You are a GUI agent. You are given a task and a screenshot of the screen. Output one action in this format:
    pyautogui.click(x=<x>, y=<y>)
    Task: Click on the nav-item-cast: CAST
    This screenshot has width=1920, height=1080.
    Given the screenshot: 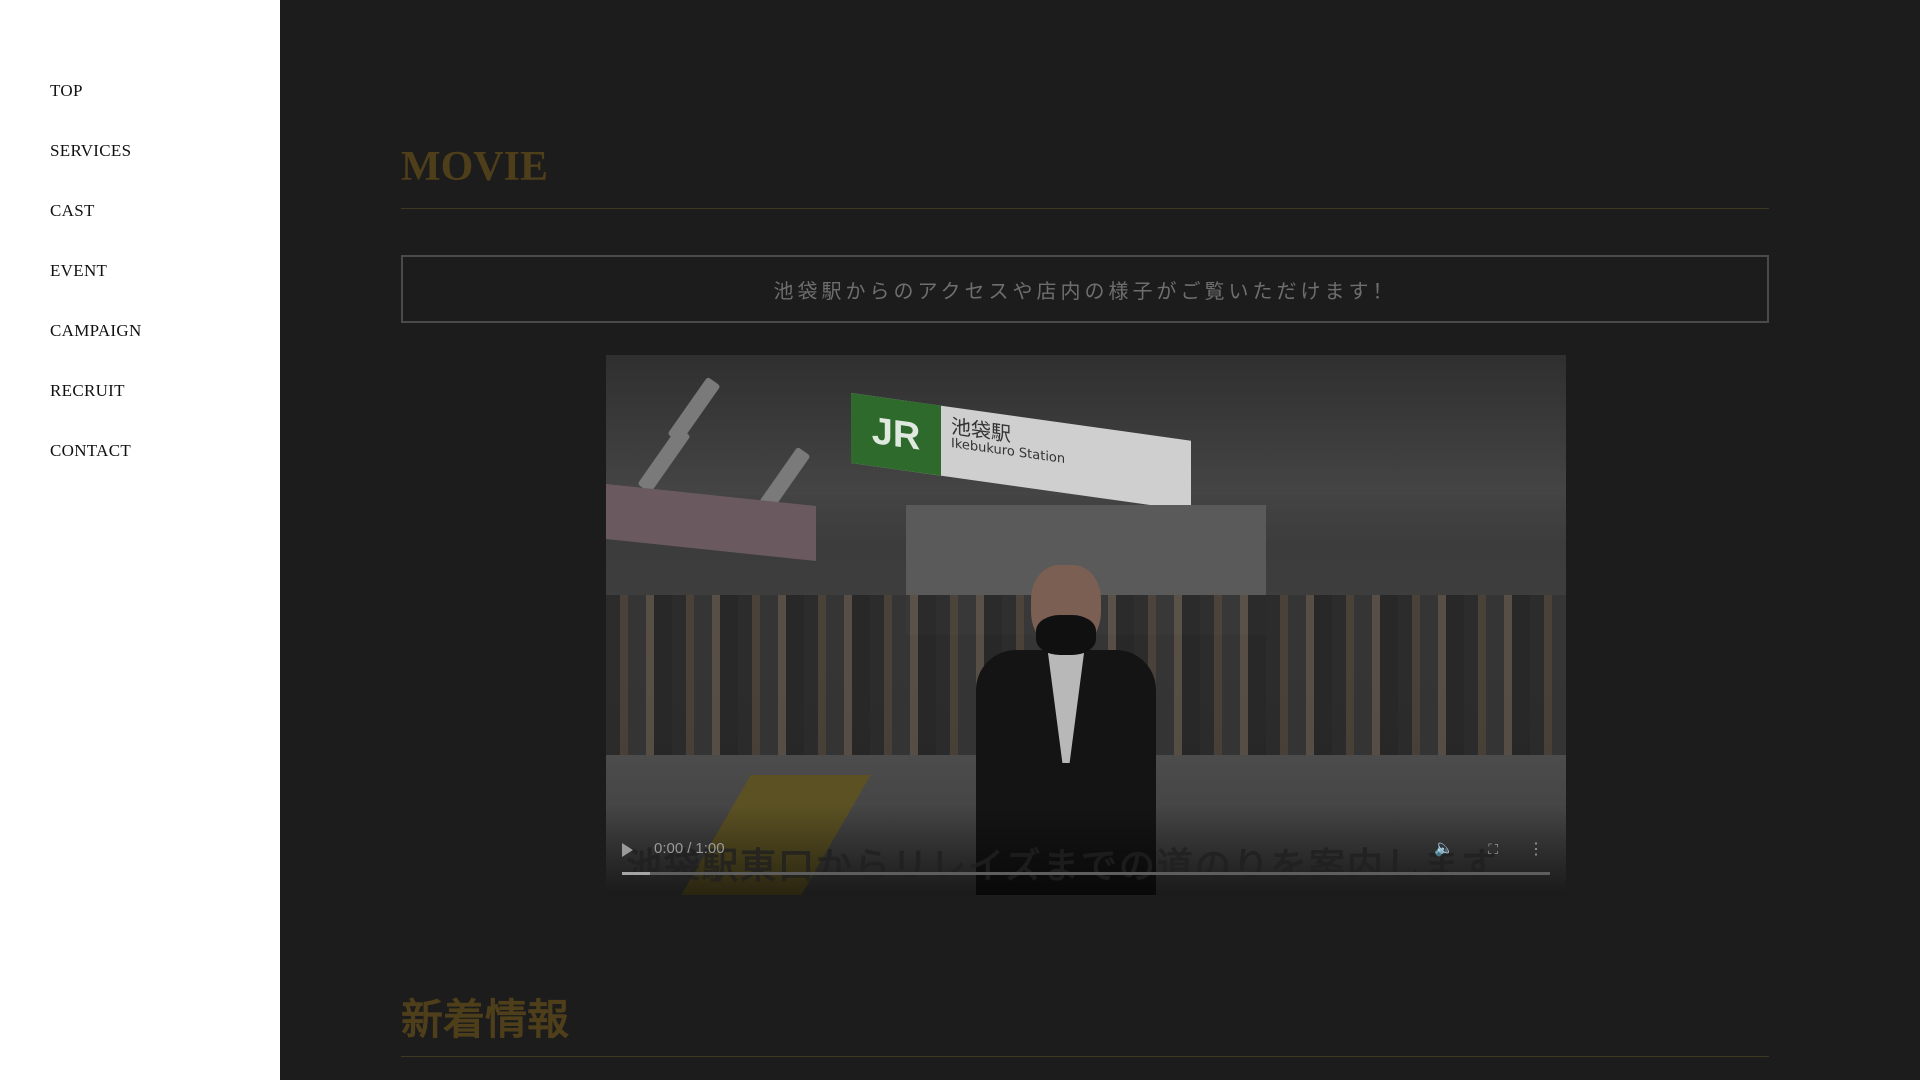 What is the action you would take?
    pyautogui.click(x=140, y=226)
    